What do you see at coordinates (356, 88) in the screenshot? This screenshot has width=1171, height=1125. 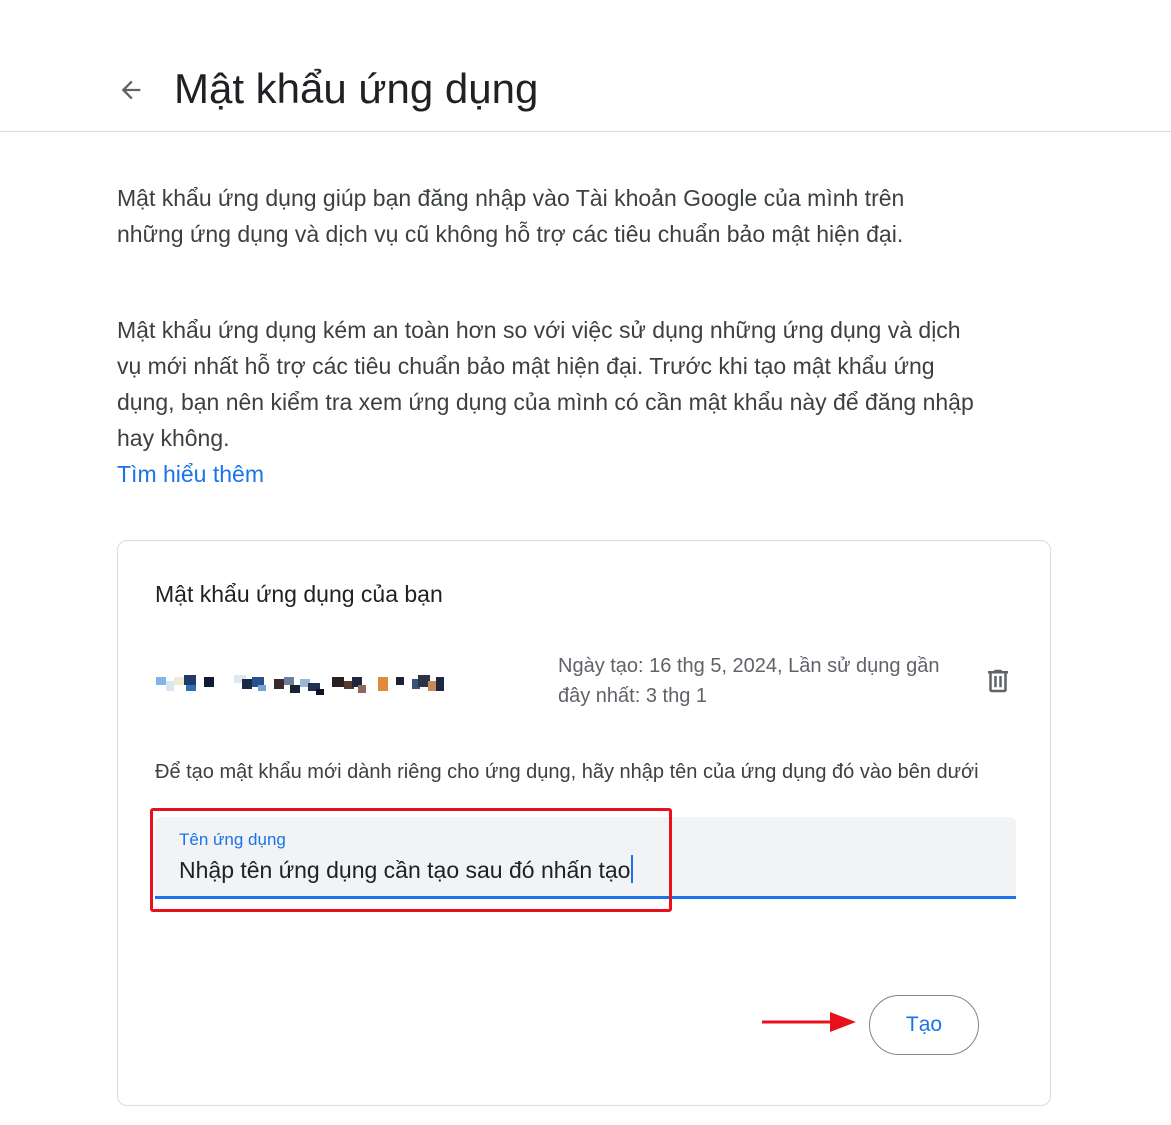 I see `page-title: Mật khẩu ứng dụng` at bounding box center [356, 88].